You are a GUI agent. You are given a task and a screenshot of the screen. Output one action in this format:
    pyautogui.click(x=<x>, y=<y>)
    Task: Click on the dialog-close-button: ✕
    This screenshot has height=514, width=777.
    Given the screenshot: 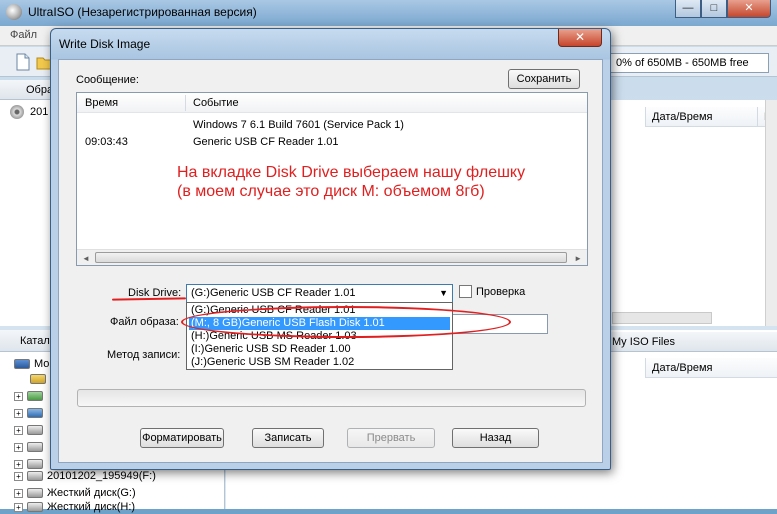 What is the action you would take?
    pyautogui.click(x=580, y=38)
    